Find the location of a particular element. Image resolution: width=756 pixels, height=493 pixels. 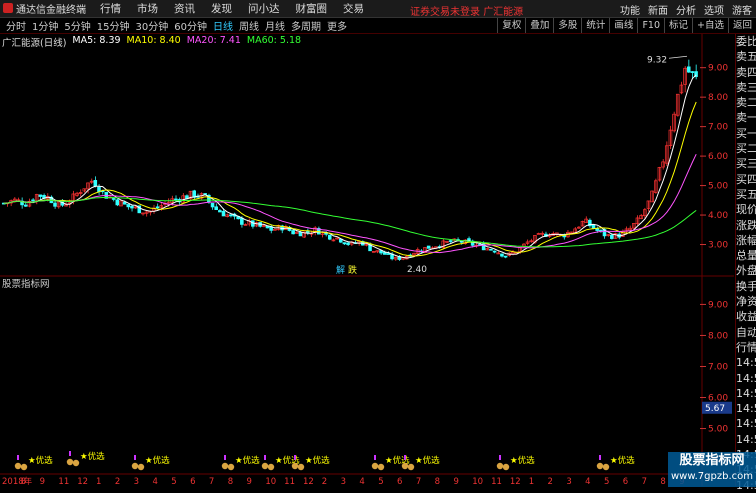

sidebar-item: 自动 is located at coordinates (746, 332).